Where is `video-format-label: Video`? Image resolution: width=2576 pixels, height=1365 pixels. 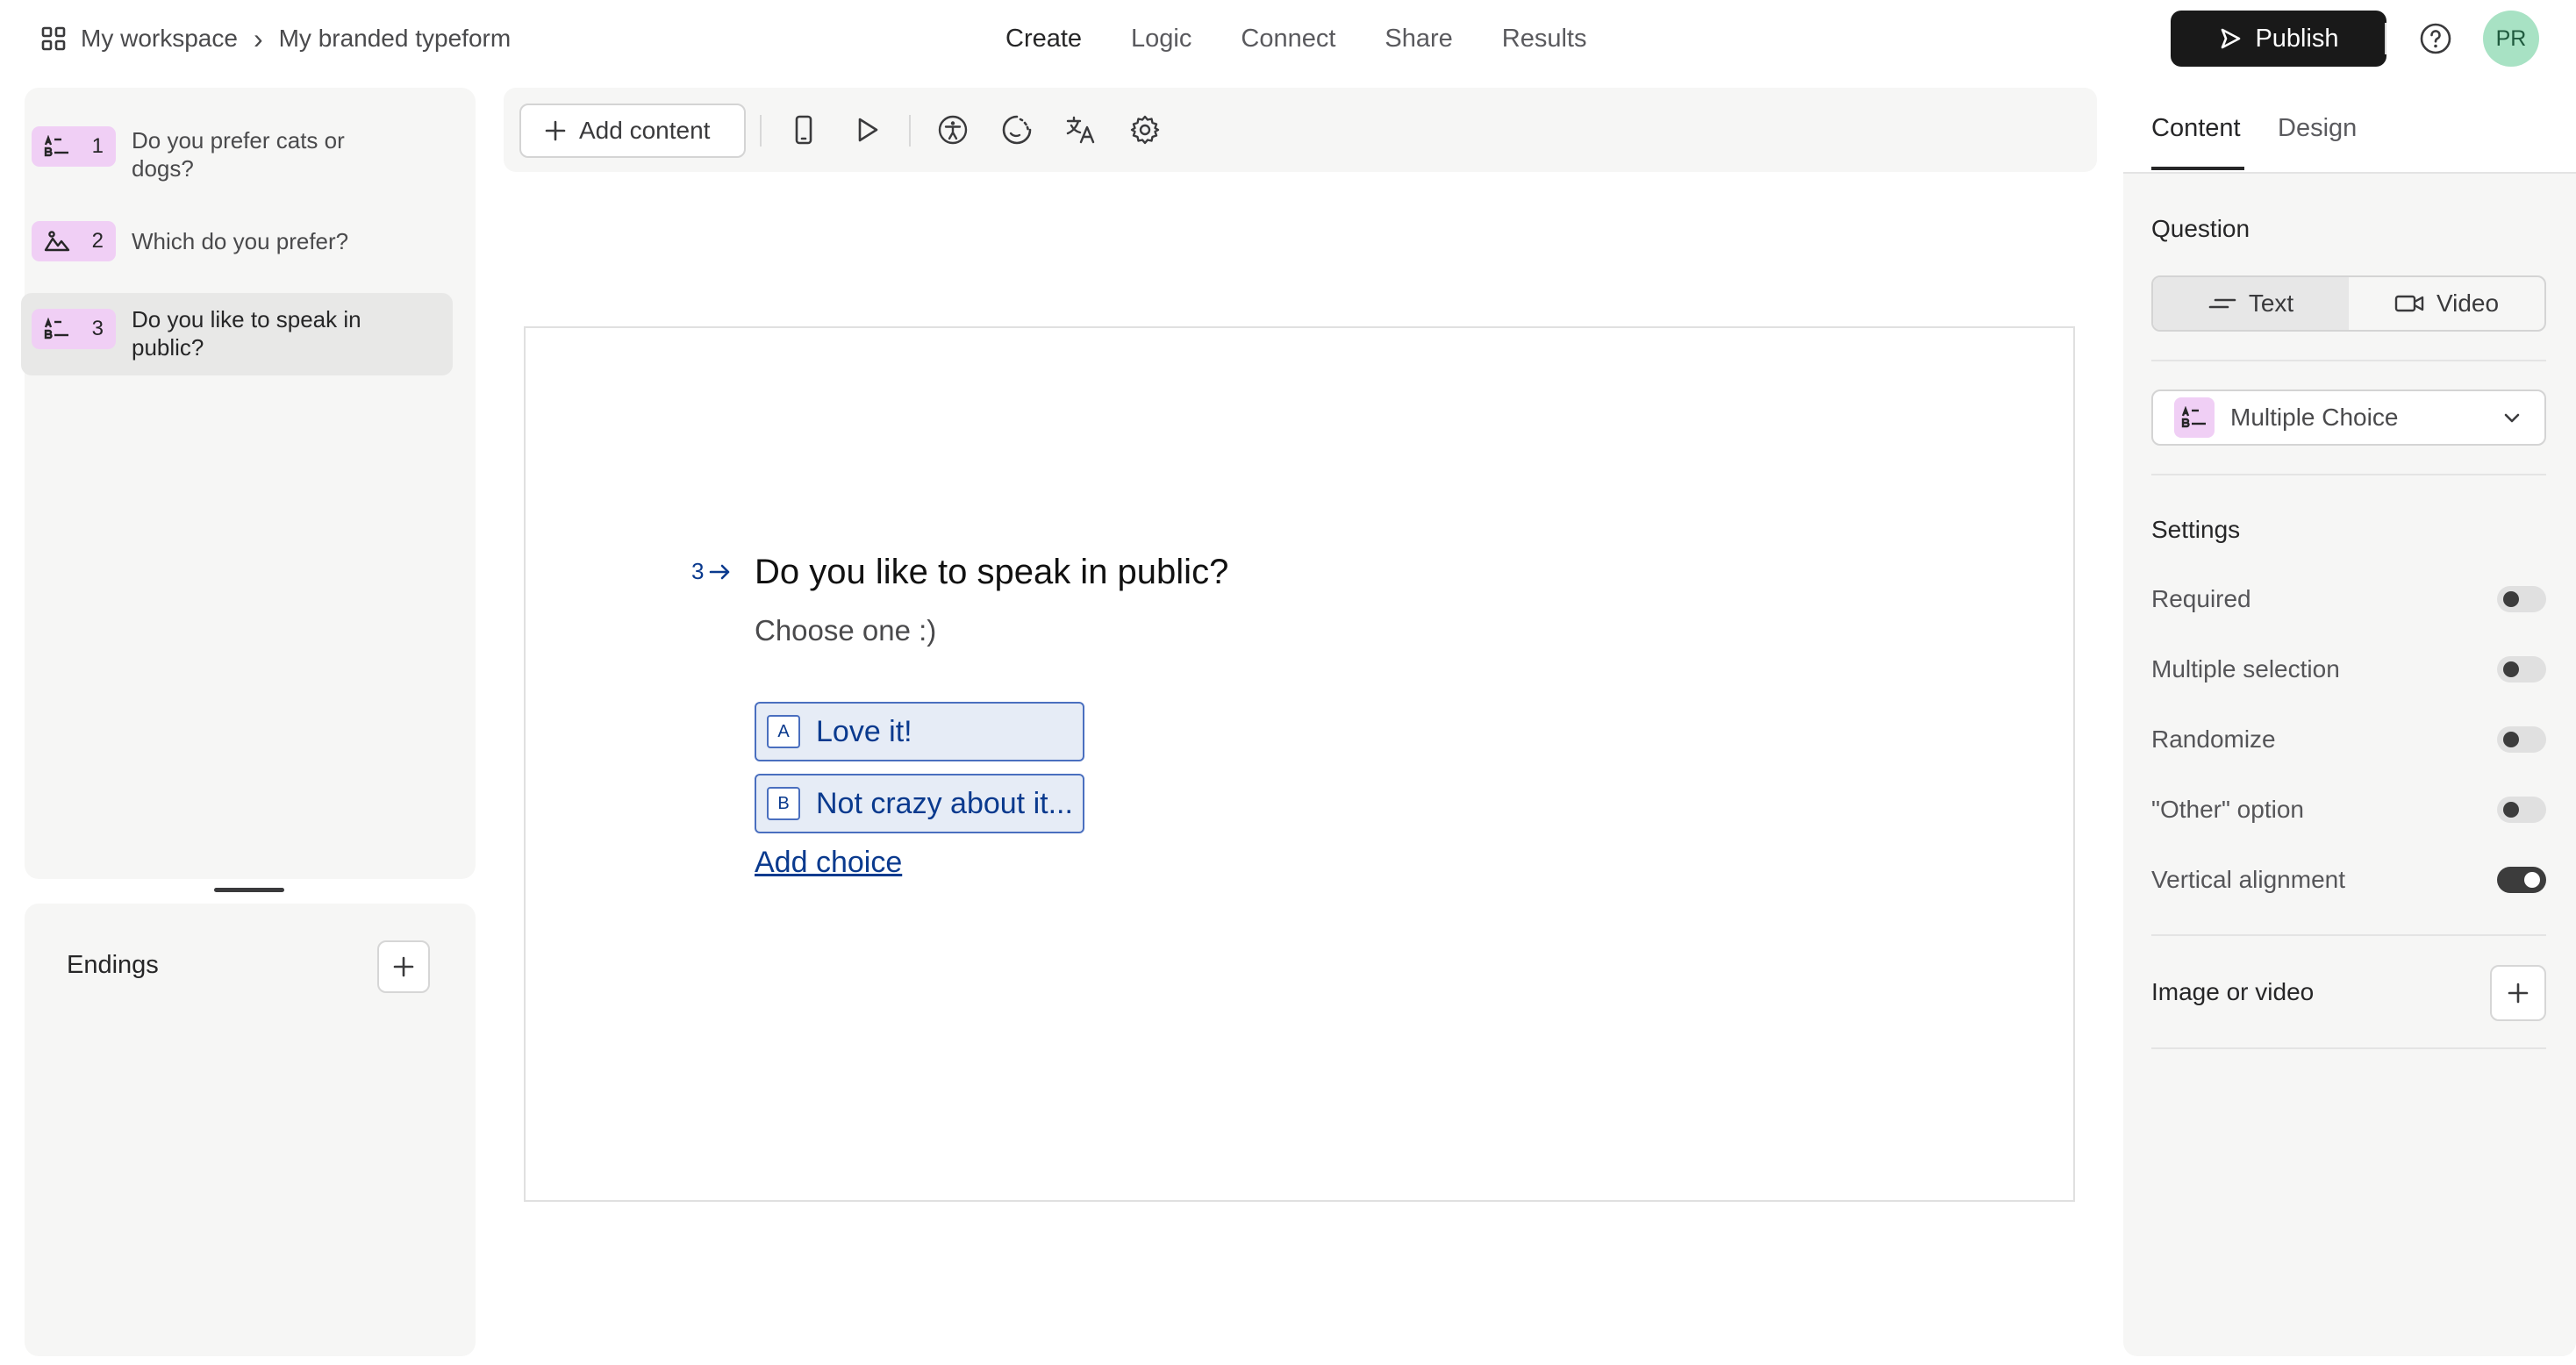
video-format-label: Video is located at coordinates (2468, 303).